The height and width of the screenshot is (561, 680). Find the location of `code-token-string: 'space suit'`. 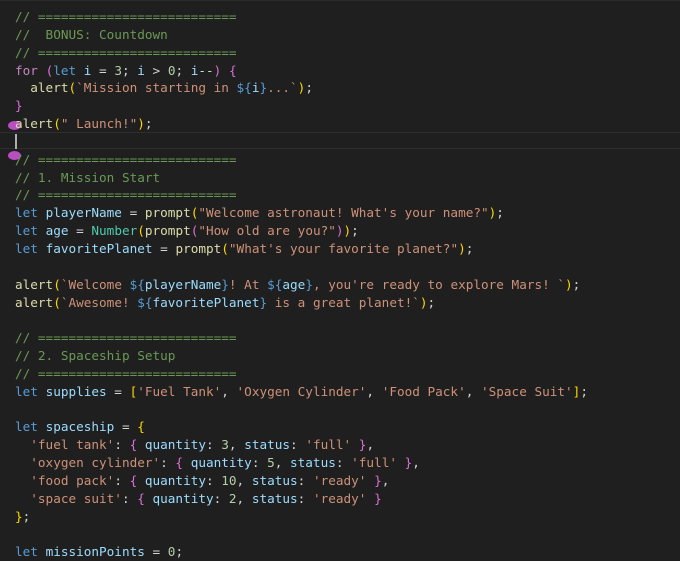

code-token-string: 'space suit' is located at coordinates (76, 498).